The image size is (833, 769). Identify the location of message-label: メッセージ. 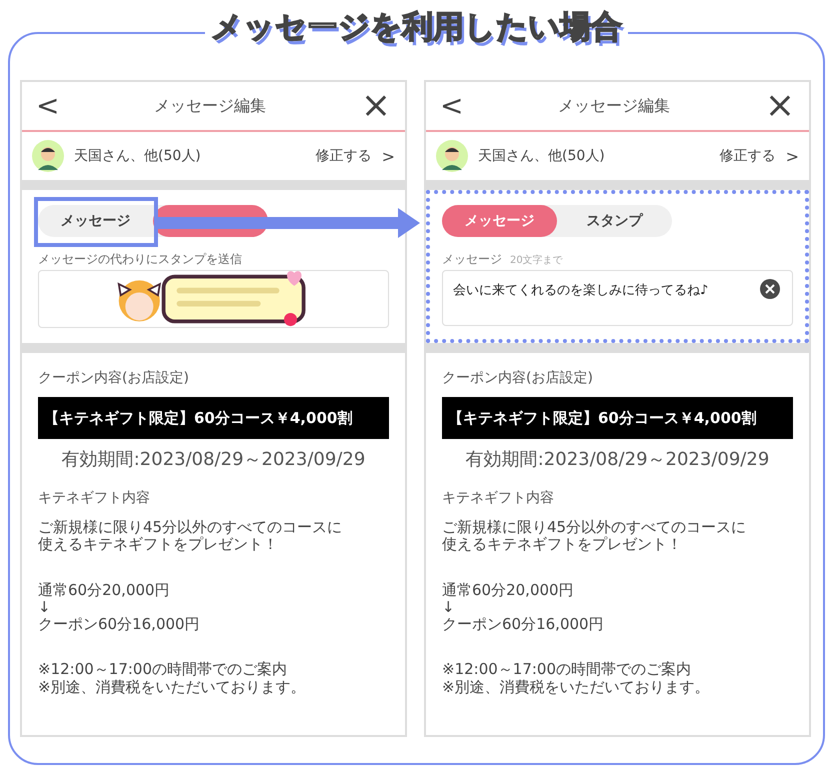
(472, 259).